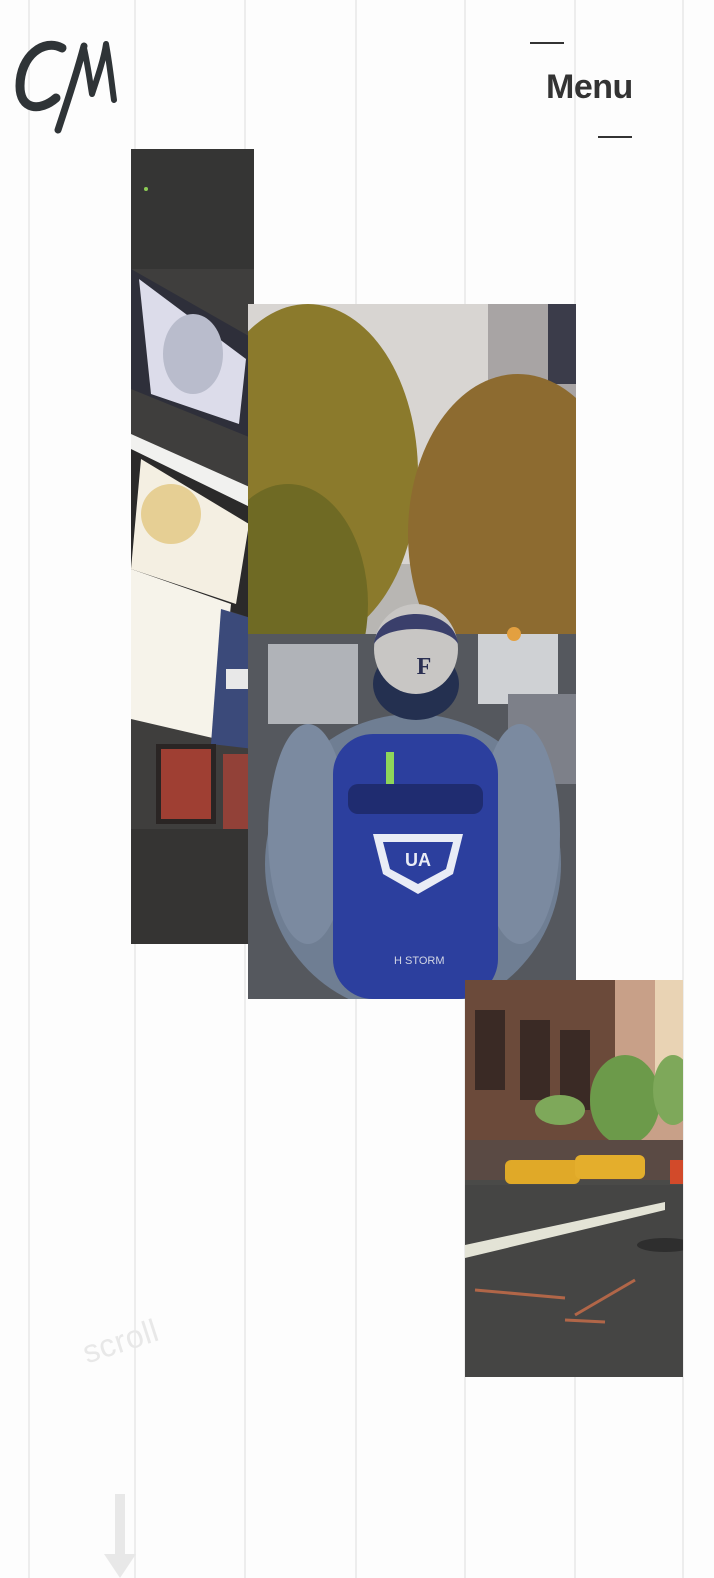 The height and width of the screenshot is (1578, 714). Describe the element at coordinates (589, 87) in the screenshot. I see `menu-label: Menu` at that location.